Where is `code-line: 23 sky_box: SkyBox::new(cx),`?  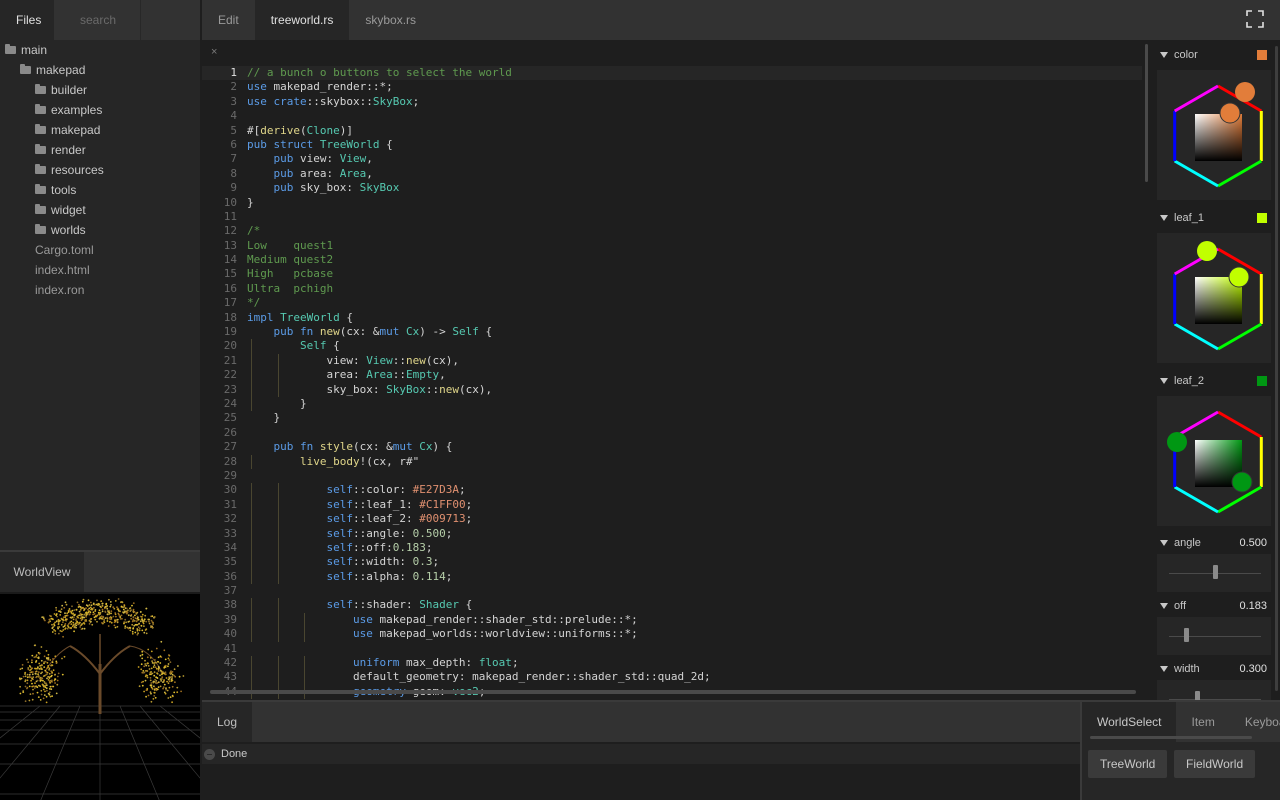 code-line: 23 sky_box: SkyBox::new(cx), is located at coordinates (672, 389).